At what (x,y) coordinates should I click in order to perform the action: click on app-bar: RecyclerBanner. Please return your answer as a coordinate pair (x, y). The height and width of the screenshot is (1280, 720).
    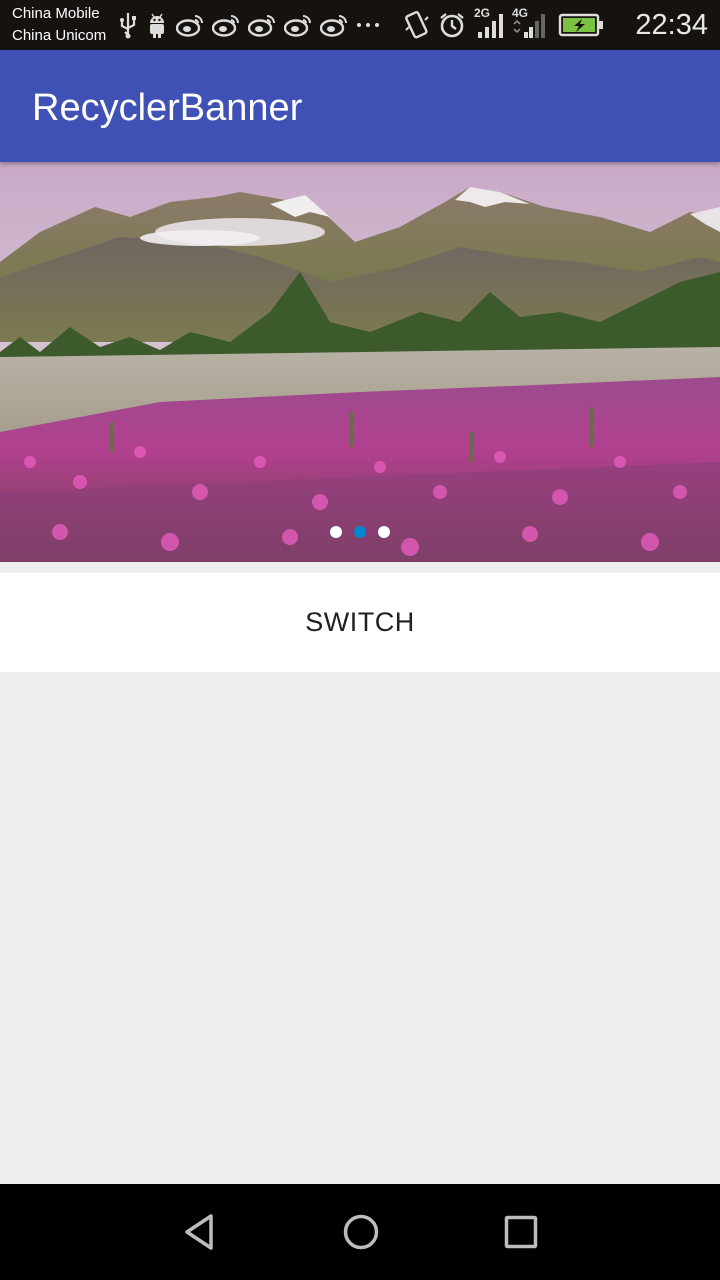
    Looking at the image, I should click on (360, 106).